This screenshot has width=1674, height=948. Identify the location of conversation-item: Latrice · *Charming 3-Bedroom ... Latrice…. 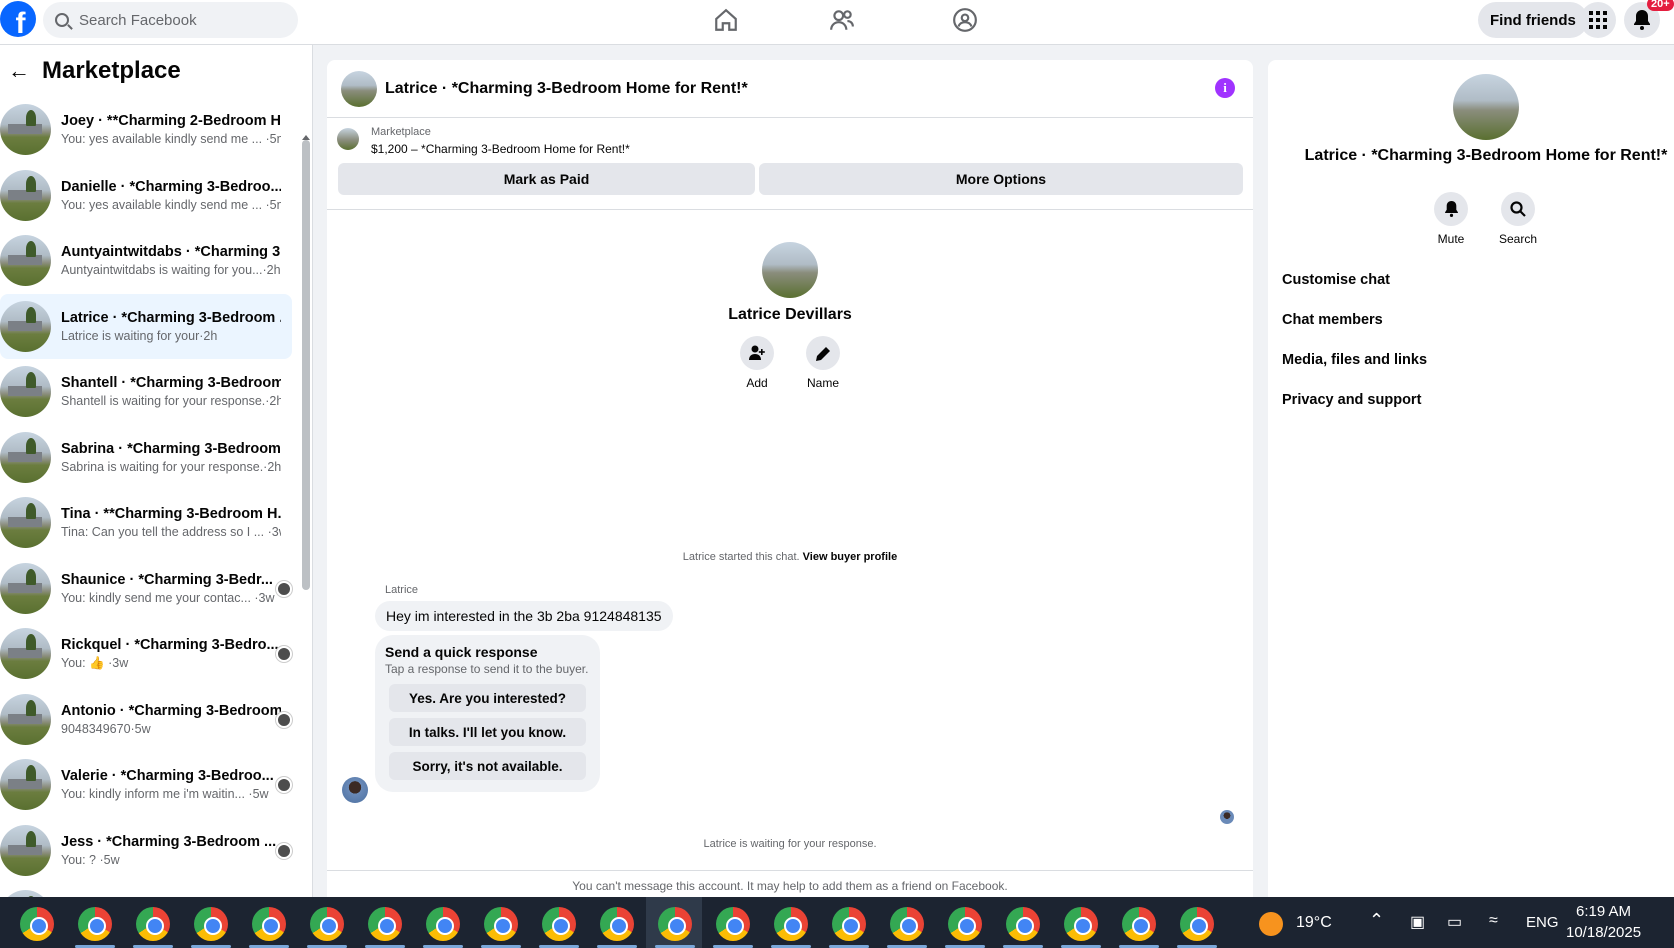
(146, 326).